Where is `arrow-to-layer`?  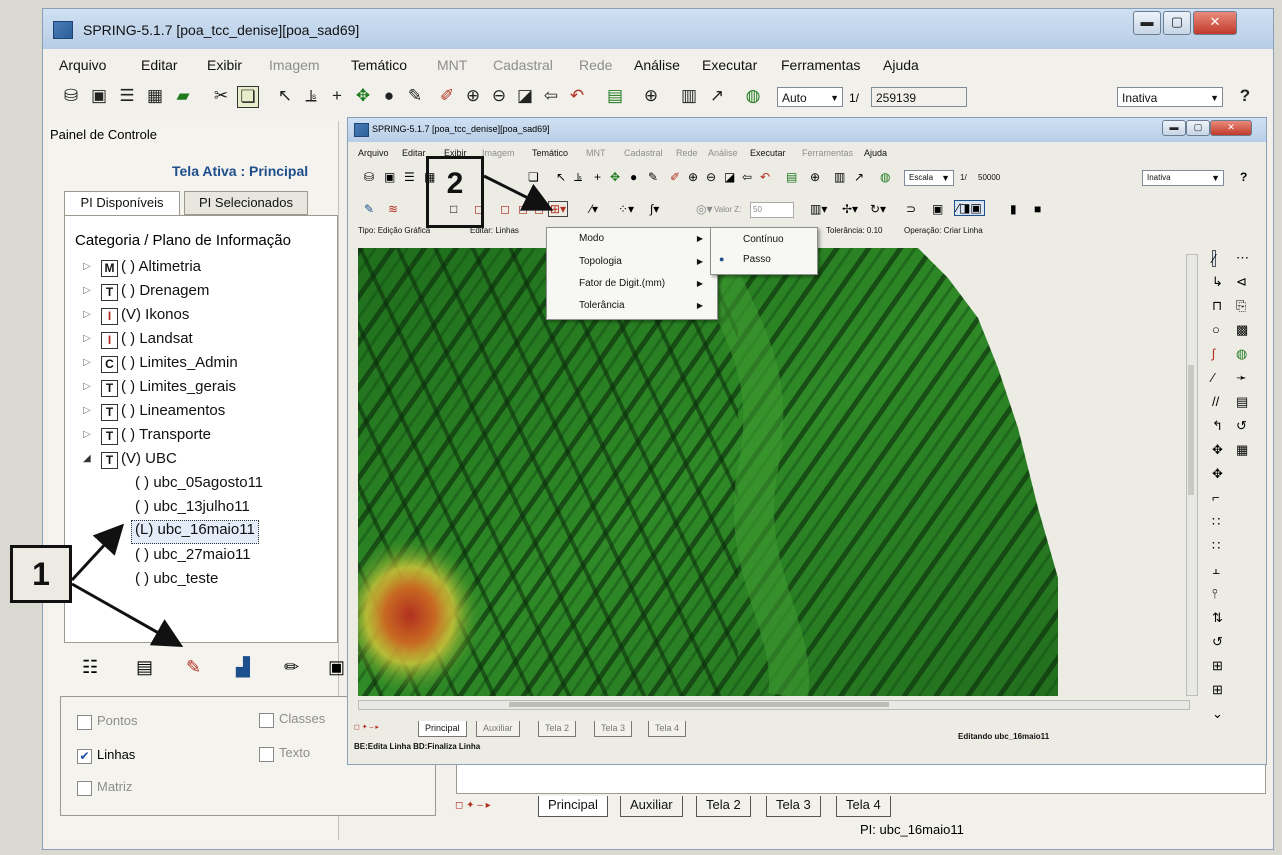
arrow-to-layer is located at coordinates (97, 552).